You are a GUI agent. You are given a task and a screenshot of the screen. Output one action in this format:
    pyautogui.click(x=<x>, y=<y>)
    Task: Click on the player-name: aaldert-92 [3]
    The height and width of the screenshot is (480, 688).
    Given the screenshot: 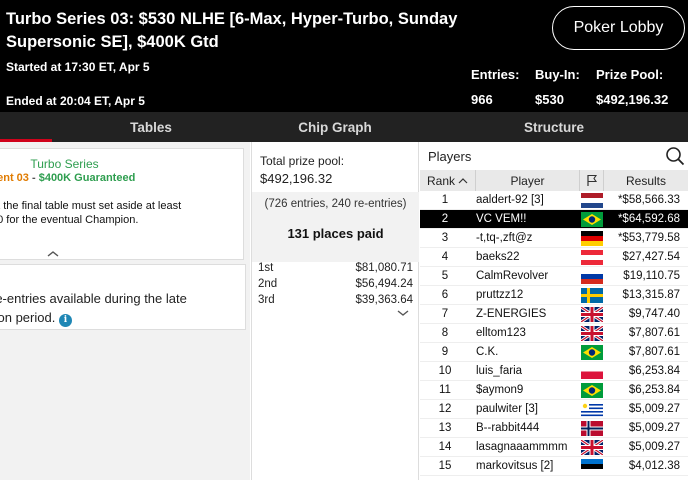 What is the action you would take?
    pyautogui.click(x=510, y=200)
    